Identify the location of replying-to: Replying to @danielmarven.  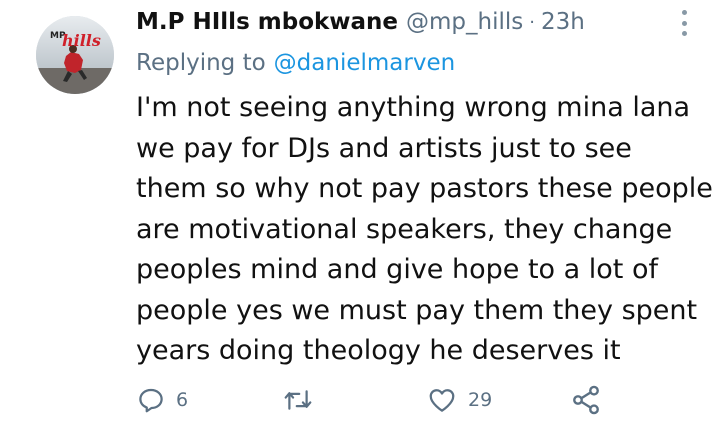
(295, 63).